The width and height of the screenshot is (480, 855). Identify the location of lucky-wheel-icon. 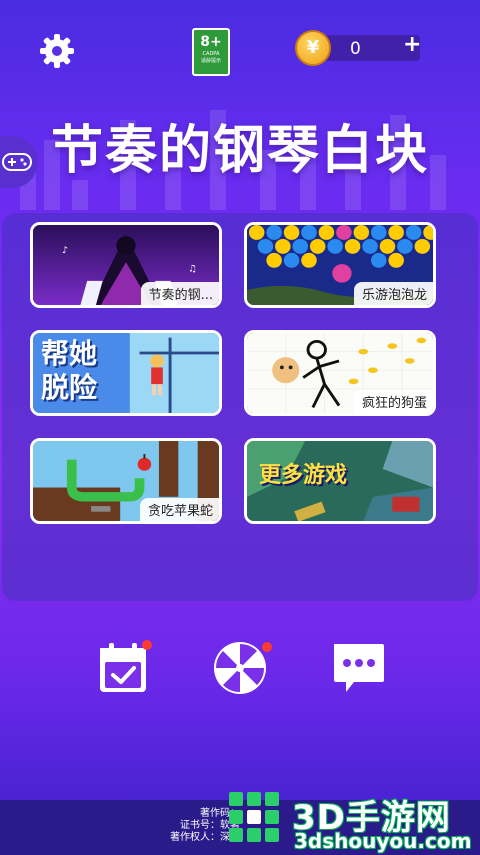
(240, 668).